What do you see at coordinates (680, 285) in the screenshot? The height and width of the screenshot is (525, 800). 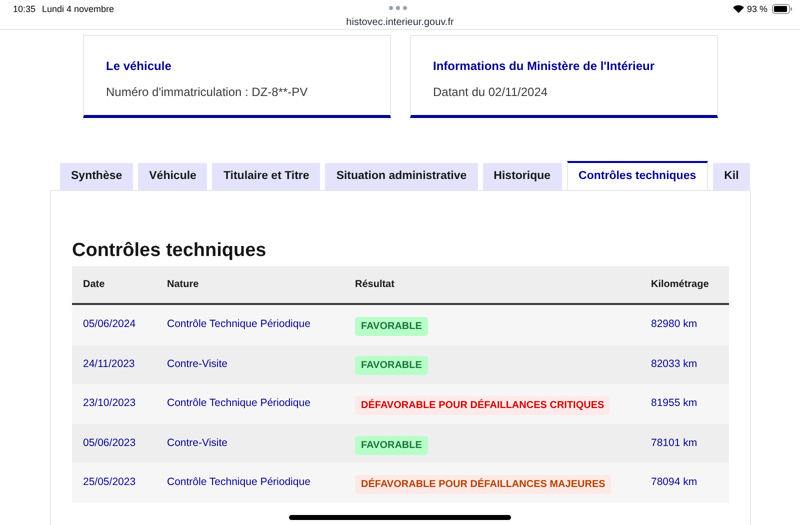 I see `column-header: Kilométrage` at bounding box center [680, 285].